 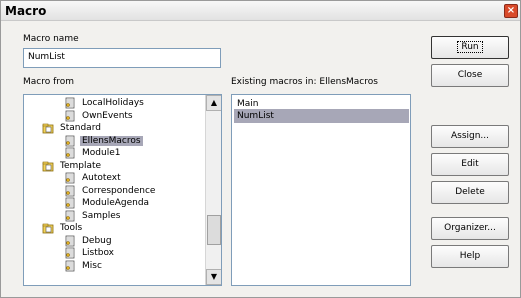 I want to click on run-button-label: Run, so click(x=470, y=47).